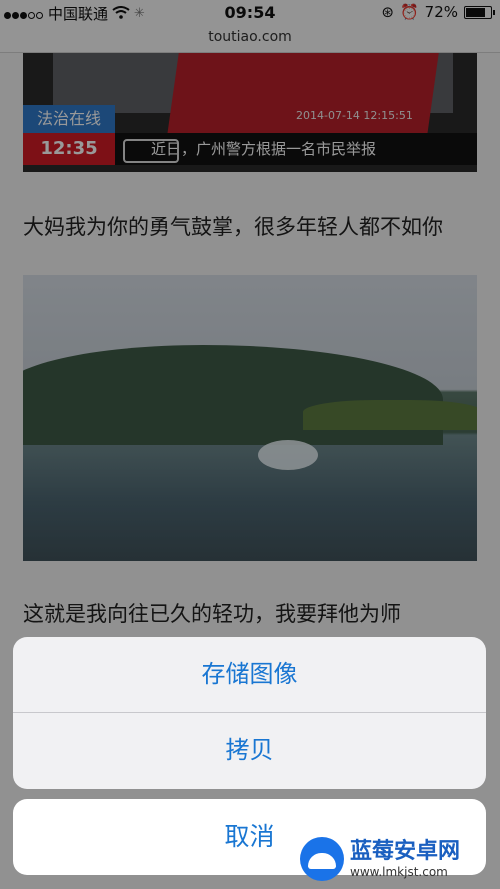 The image size is (500, 889). I want to click on android-logo-icon, so click(322, 859).